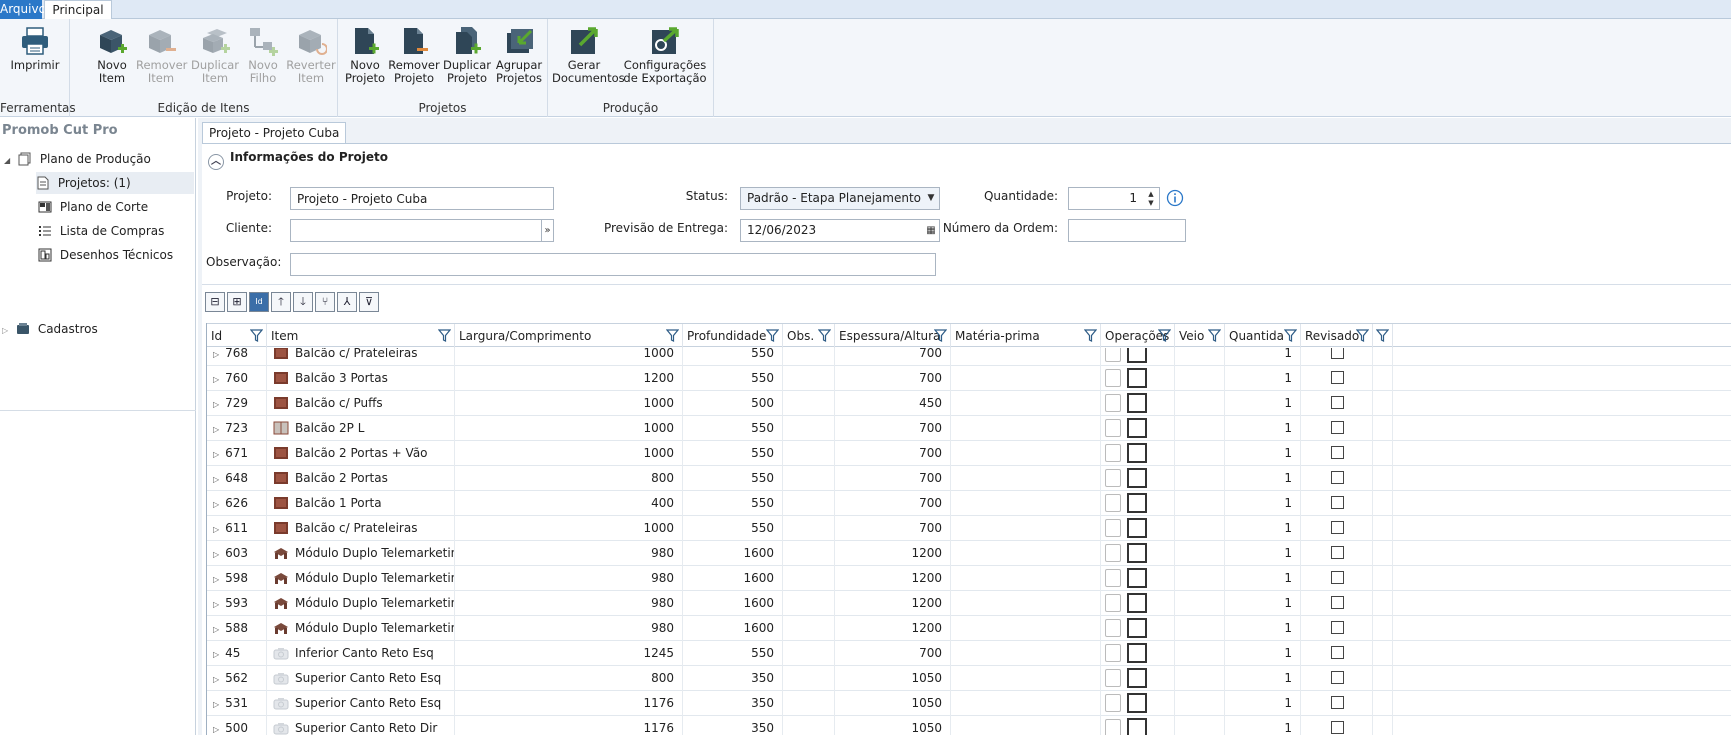 The width and height of the screenshot is (1731, 735). Describe the element at coordinates (1138, 336) in the screenshot. I see `header-col-operacoes: Operações` at that location.